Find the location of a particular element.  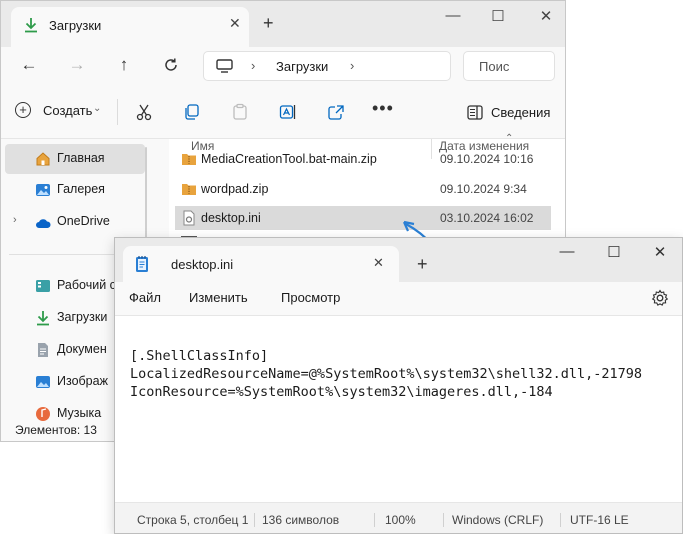

sidebar-item-gallery: Галерея is located at coordinates (75, 190).